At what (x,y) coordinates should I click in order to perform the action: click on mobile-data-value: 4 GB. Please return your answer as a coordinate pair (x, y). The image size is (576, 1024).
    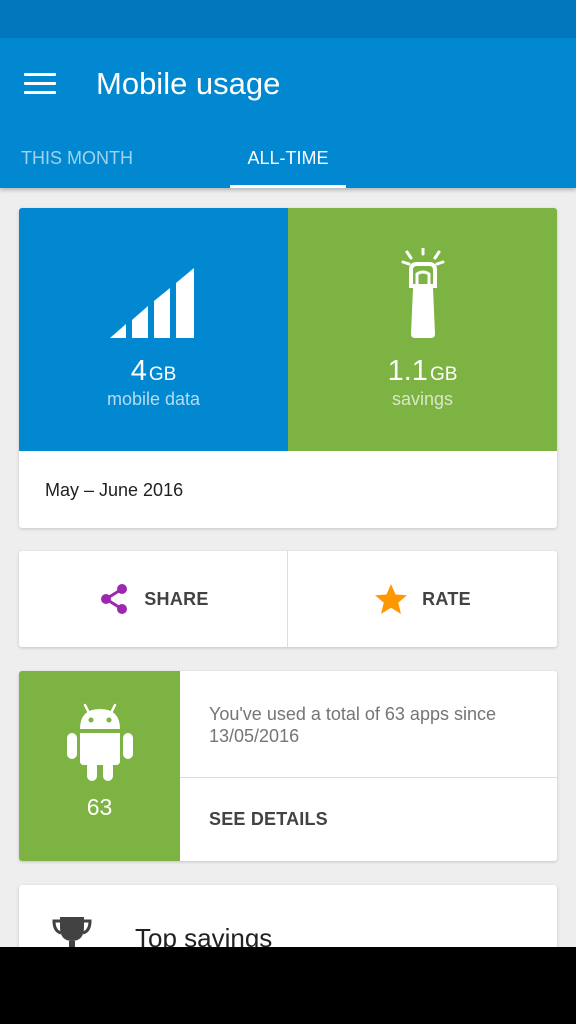
    Looking at the image, I should click on (153, 373).